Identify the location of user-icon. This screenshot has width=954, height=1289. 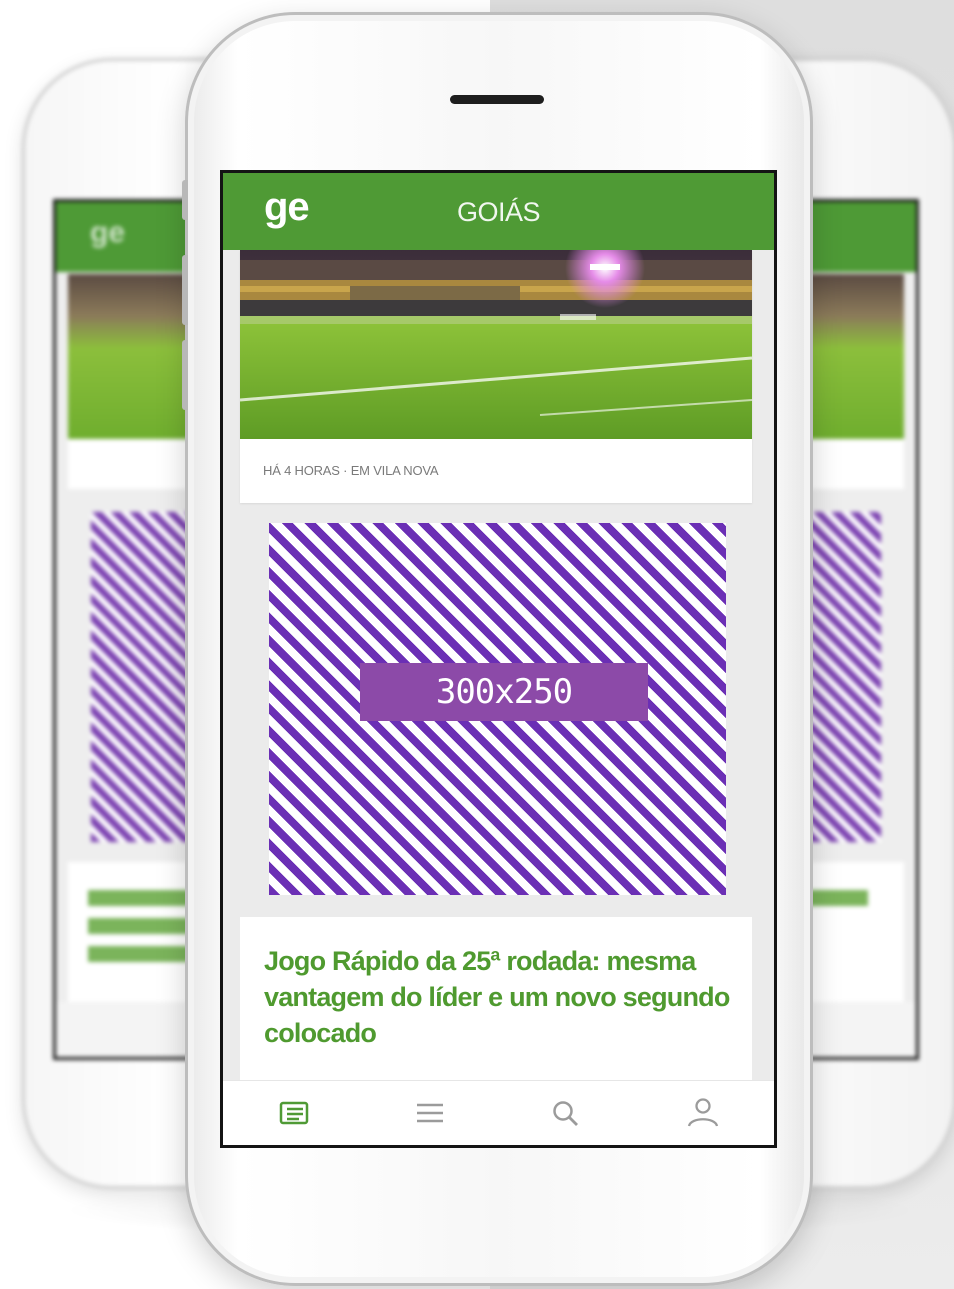
(703, 1112).